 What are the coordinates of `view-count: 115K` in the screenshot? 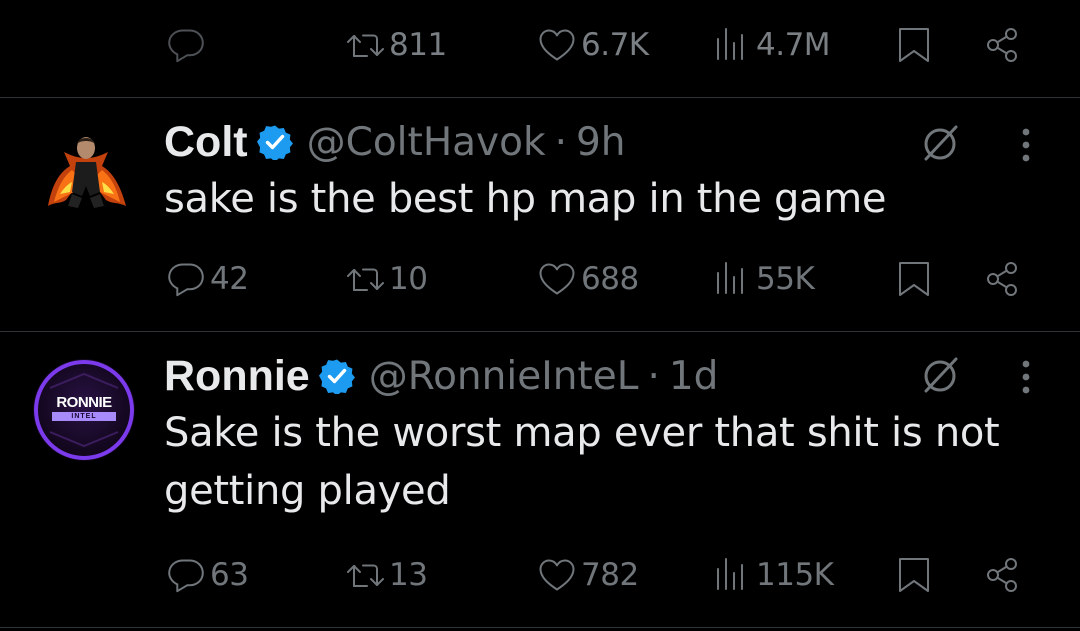 It's located at (795, 575).